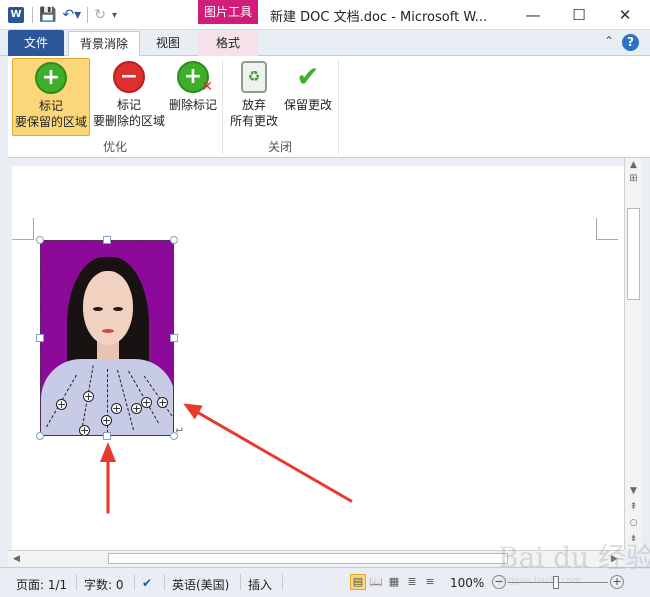  I want to click on annotation-arrow, so click(269, 454).